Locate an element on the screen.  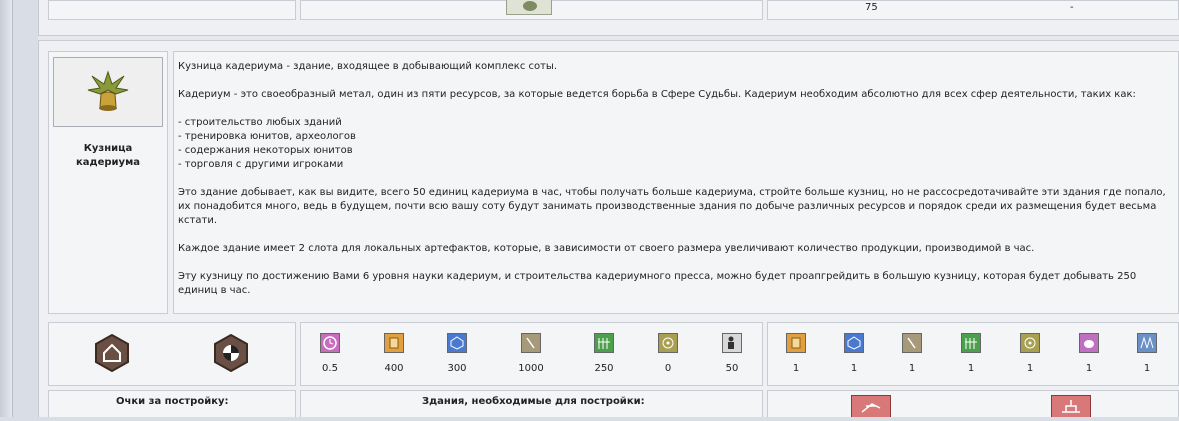
list-item: - содержания некоторых юнитов is located at coordinates (265, 150).